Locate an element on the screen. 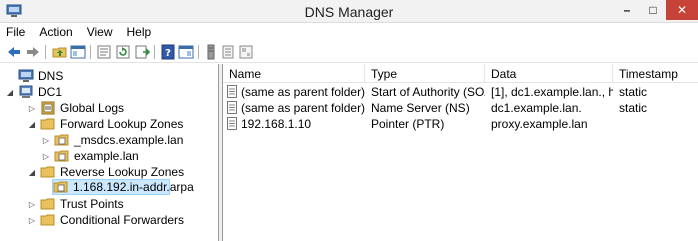 The height and width of the screenshot is (241, 698). show-tree-icon is located at coordinates (78, 52).